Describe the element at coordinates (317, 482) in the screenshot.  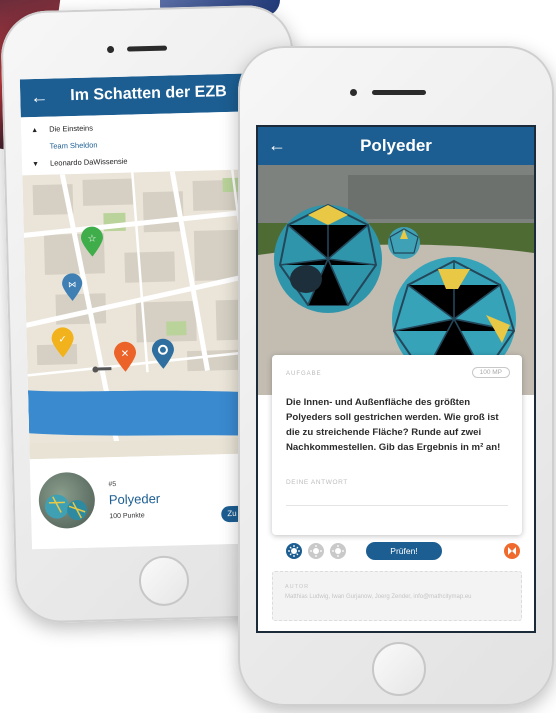
I see `answer-input: DEINE ANTWORT` at that location.